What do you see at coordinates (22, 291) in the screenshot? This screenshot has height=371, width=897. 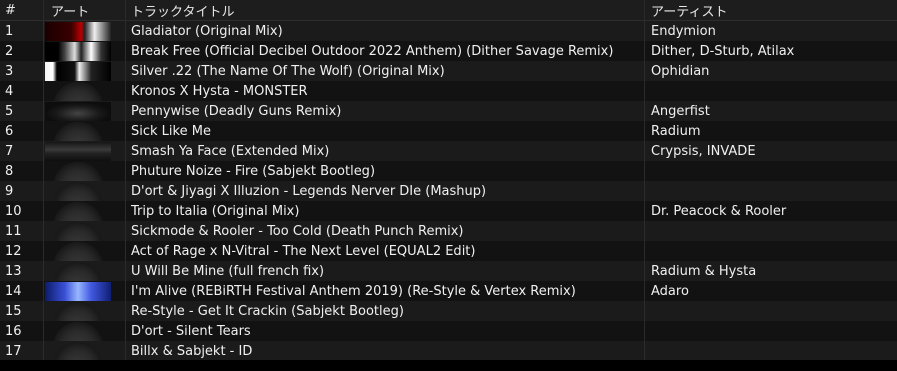 I see `track-number: 14` at bounding box center [22, 291].